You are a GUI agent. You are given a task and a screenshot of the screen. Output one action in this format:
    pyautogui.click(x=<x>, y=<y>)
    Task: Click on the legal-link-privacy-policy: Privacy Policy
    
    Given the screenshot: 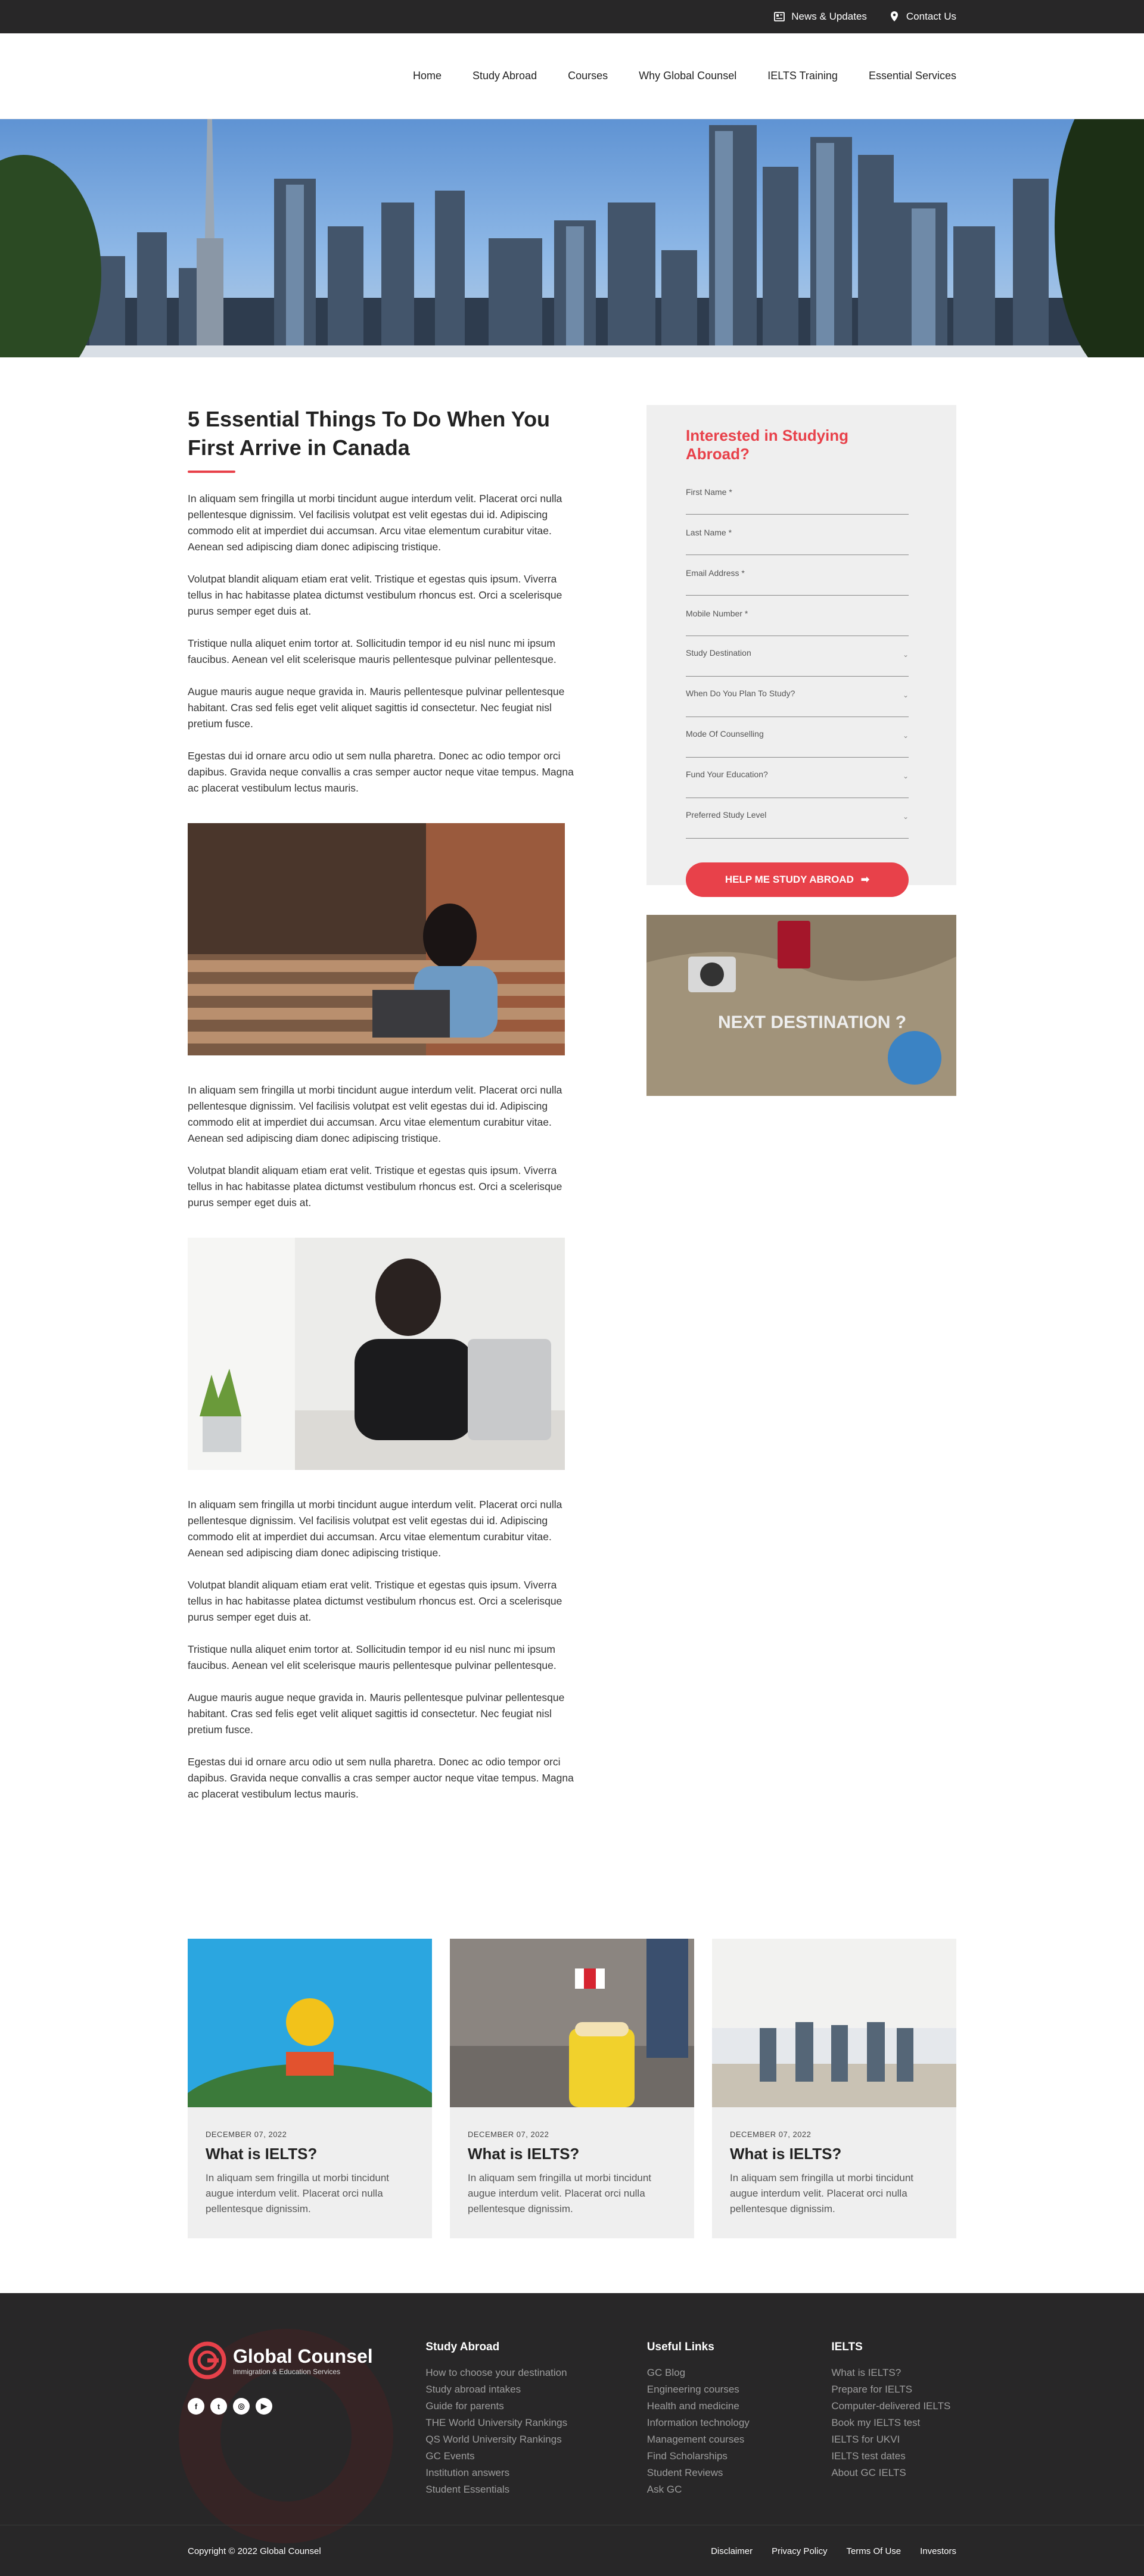 What is the action you would take?
    pyautogui.click(x=799, y=2551)
    